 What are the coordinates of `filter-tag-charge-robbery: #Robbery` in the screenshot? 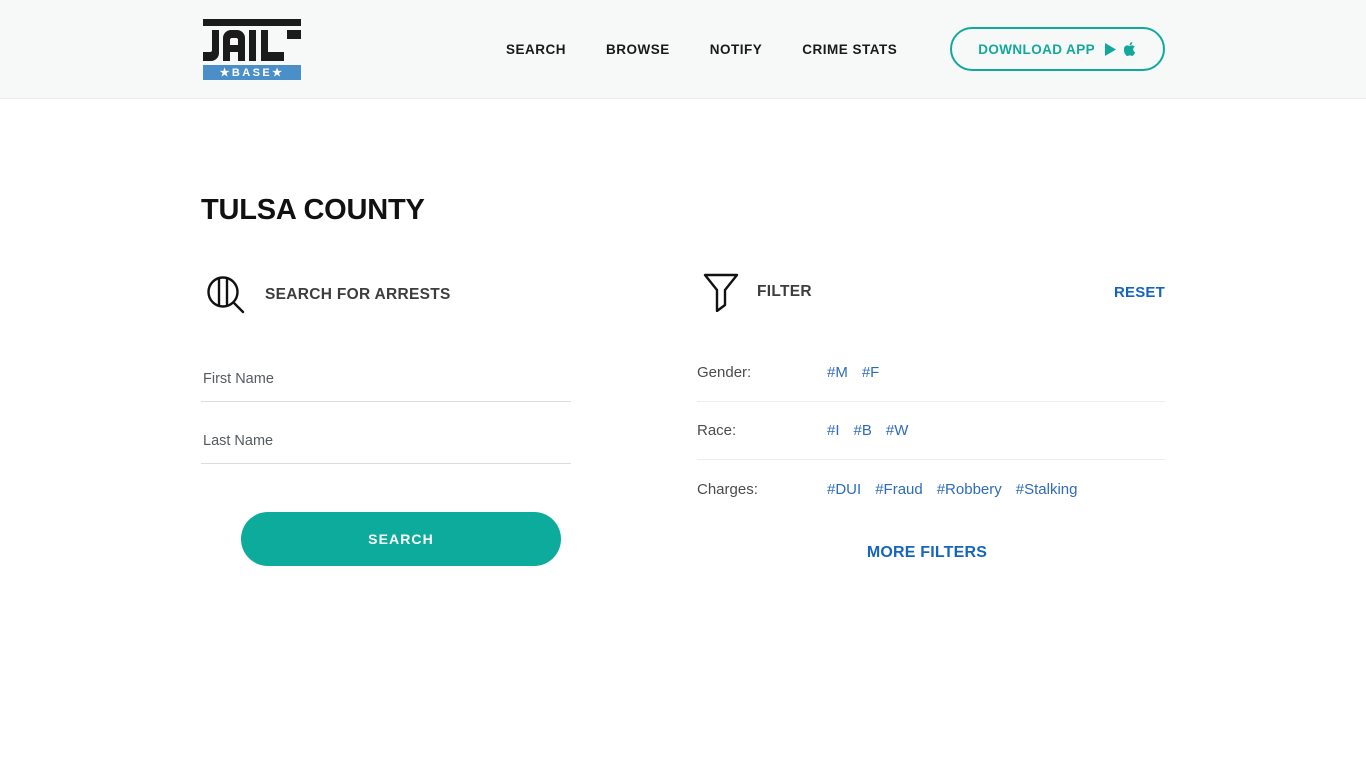 It's located at (969, 489).